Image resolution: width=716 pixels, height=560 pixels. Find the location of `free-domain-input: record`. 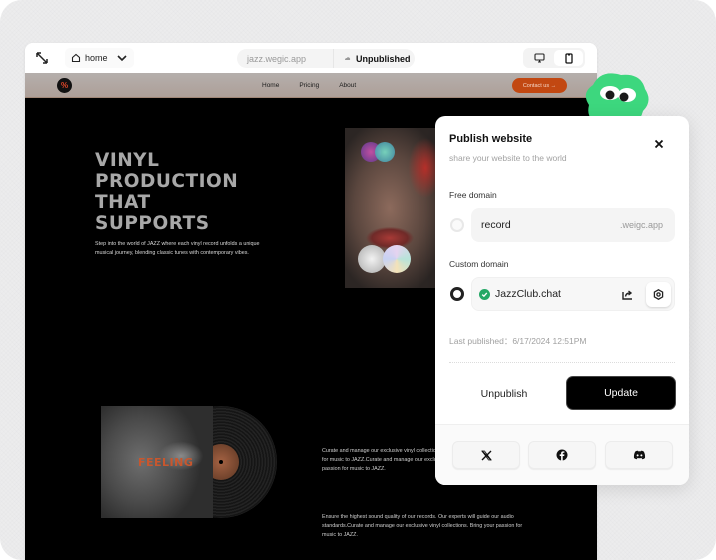

free-domain-input: record is located at coordinates (496, 225).